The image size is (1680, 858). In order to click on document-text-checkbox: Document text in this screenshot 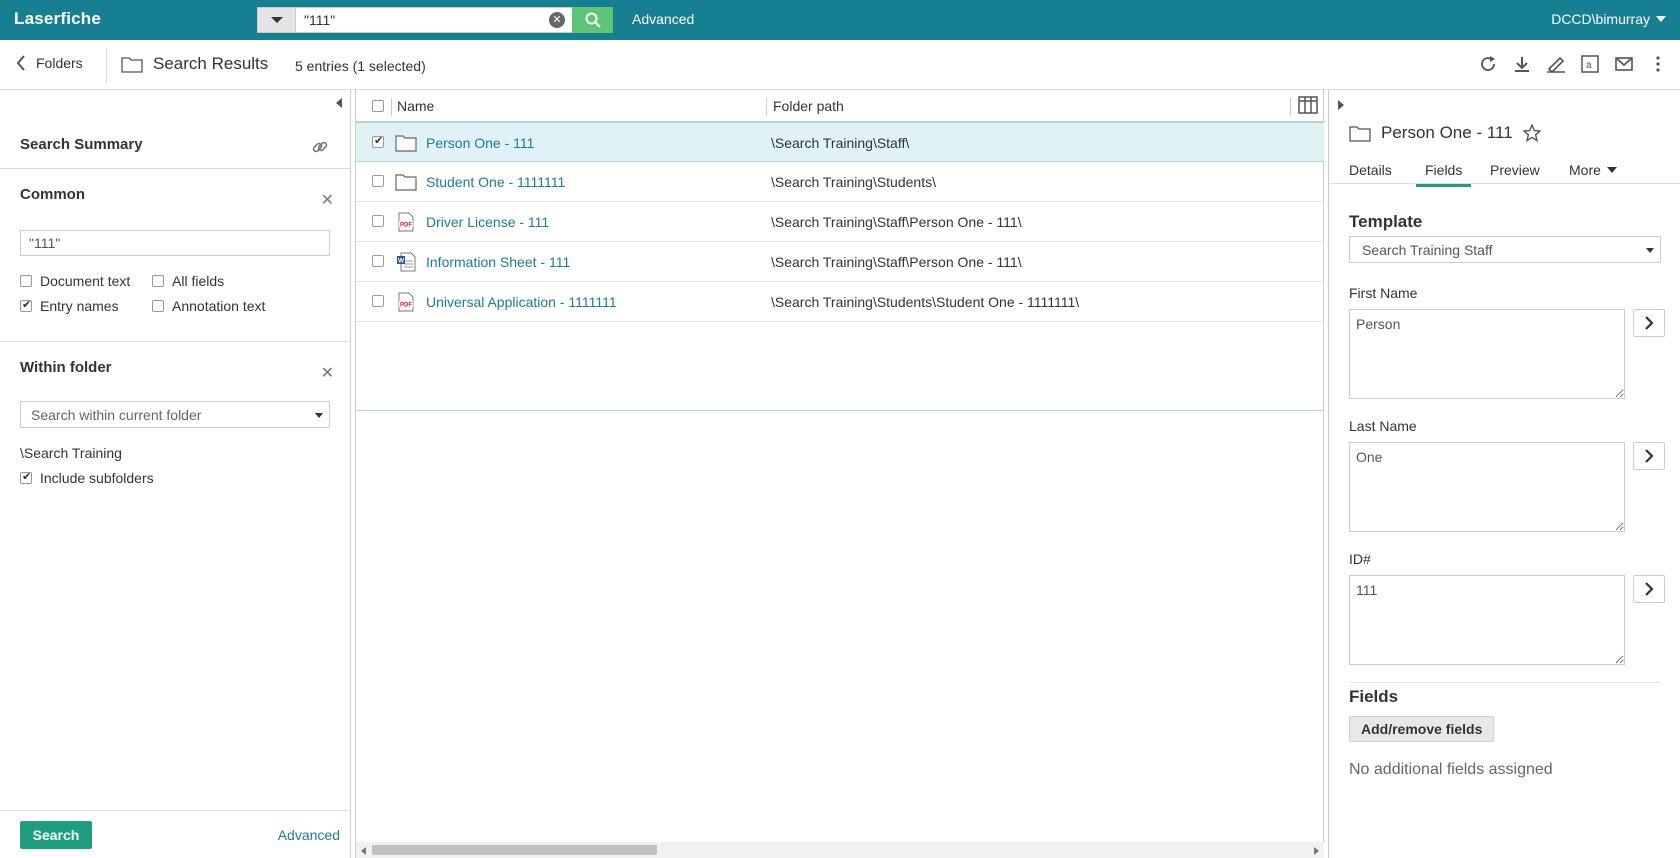, I will do `click(75, 281)`.